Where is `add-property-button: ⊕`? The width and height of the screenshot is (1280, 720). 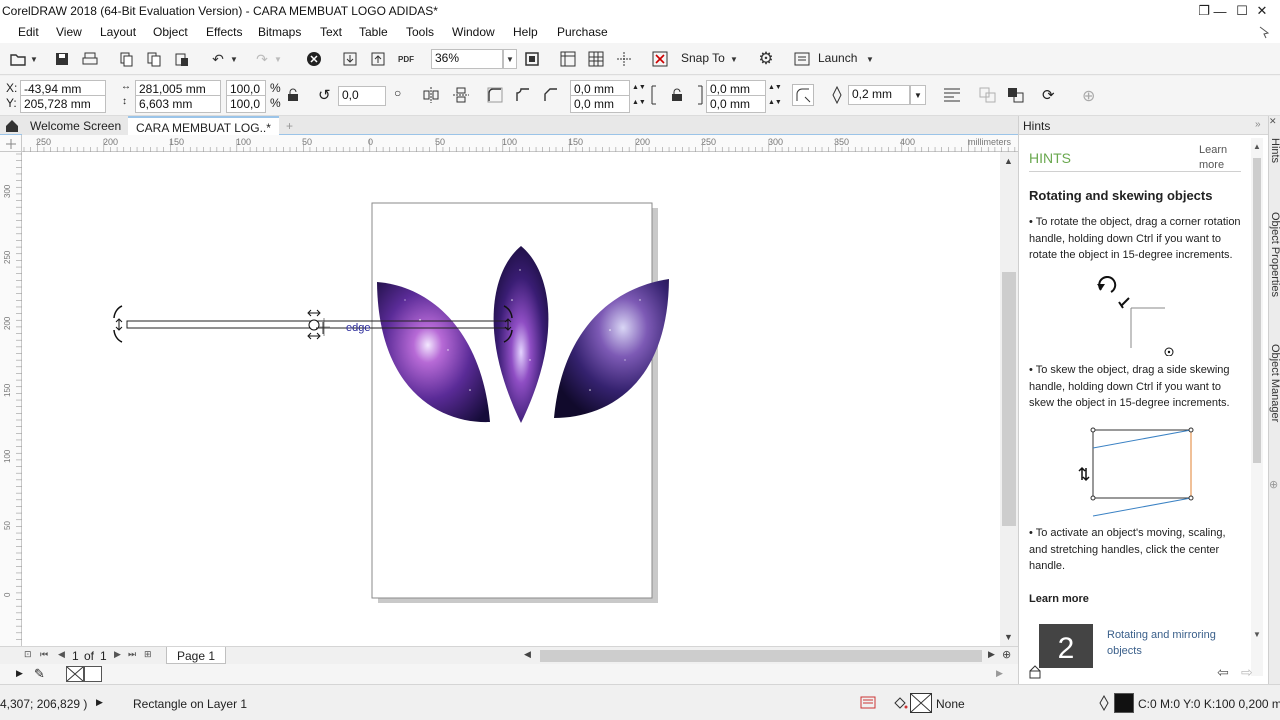
add-property-button: ⊕ is located at coordinates (1092, 95).